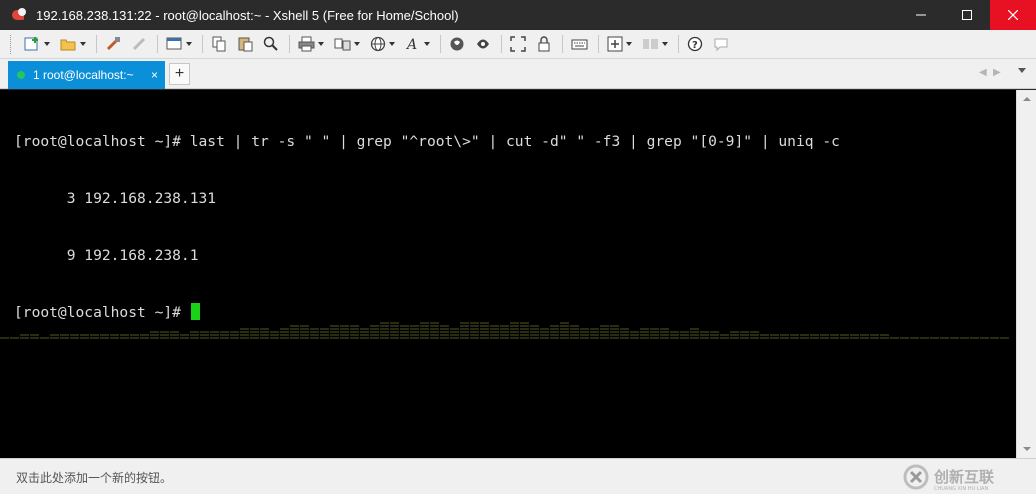 The image size is (1036, 494). I want to click on layout-icon, so click(650, 44).